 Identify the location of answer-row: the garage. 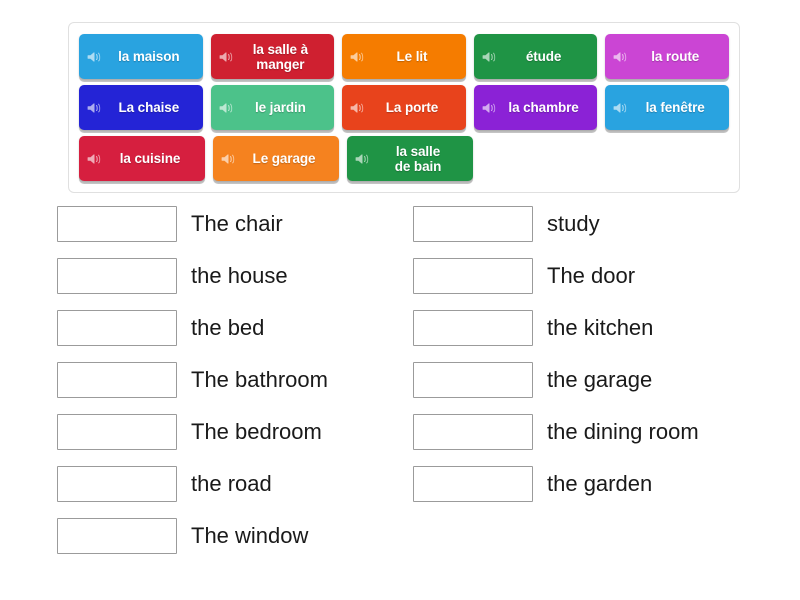
(605, 380).